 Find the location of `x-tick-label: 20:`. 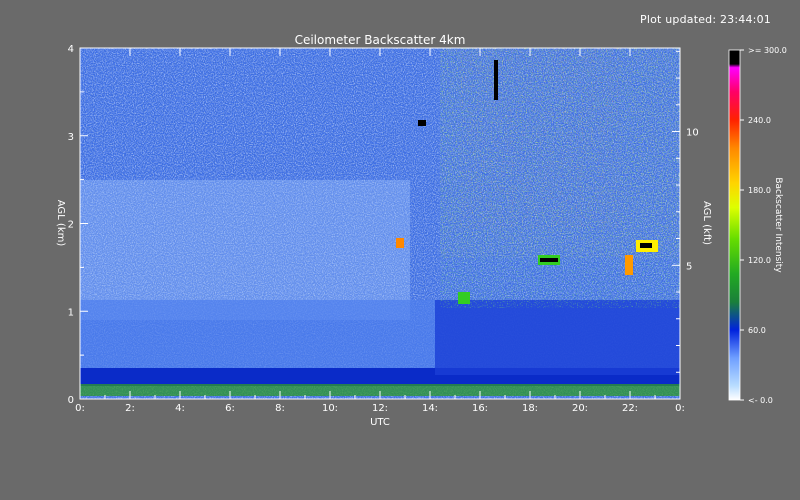

x-tick-label: 20: is located at coordinates (580, 408).